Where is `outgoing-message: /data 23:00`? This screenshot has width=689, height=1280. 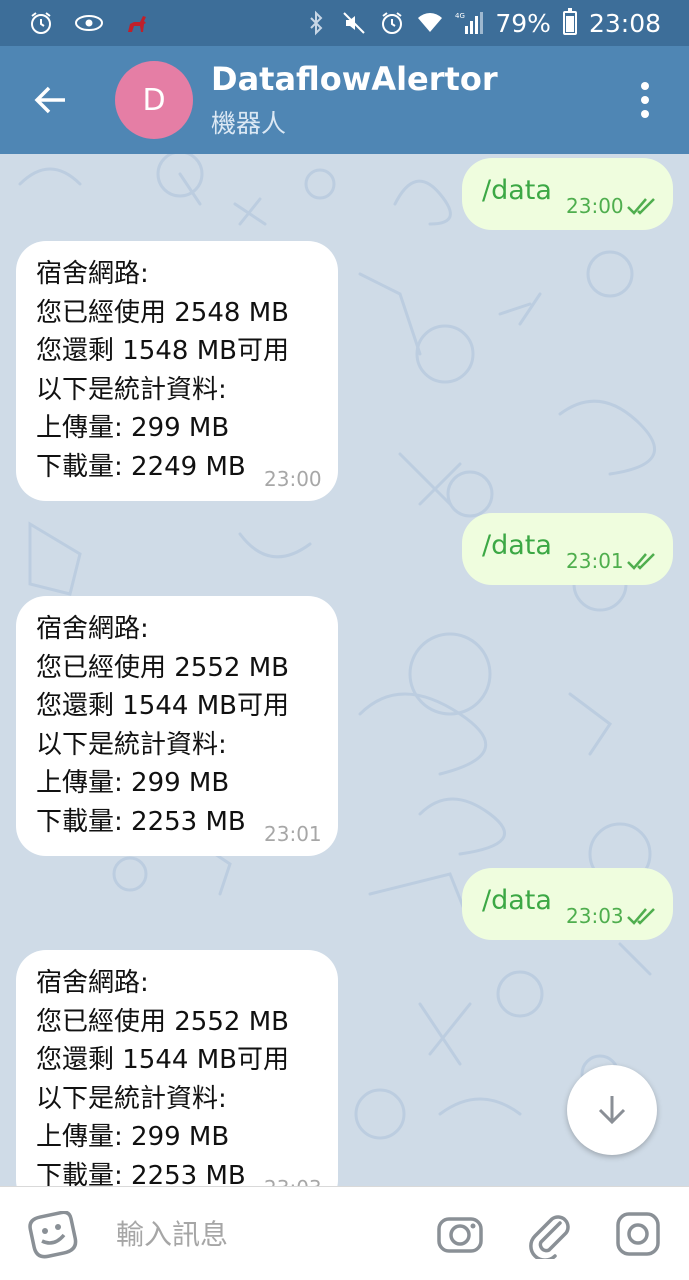 outgoing-message: /data 23:00 is located at coordinates (567, 194).